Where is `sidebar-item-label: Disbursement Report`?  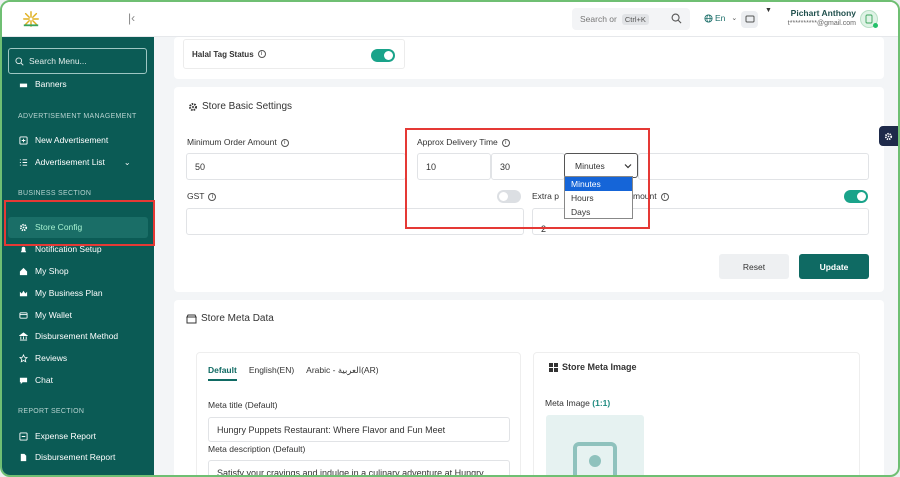 sidebar-item-label: Disbursement Report is located at coordinates (75, 457).